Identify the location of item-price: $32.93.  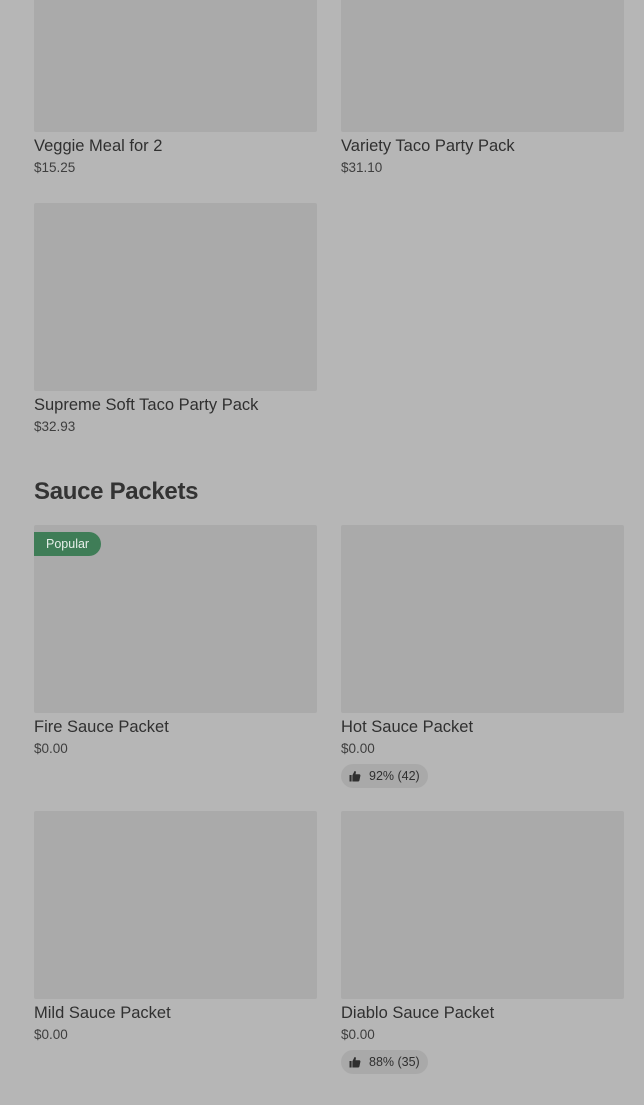
(55, 426).